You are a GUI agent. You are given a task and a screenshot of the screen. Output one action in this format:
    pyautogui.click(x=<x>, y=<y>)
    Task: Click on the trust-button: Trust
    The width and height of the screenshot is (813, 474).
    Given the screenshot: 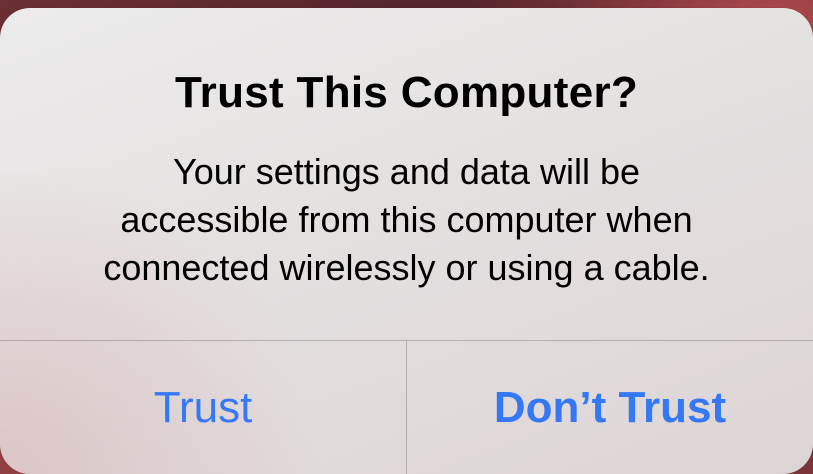 What is the action you would take?
    pyautogui.click(x=203, y=407)
    